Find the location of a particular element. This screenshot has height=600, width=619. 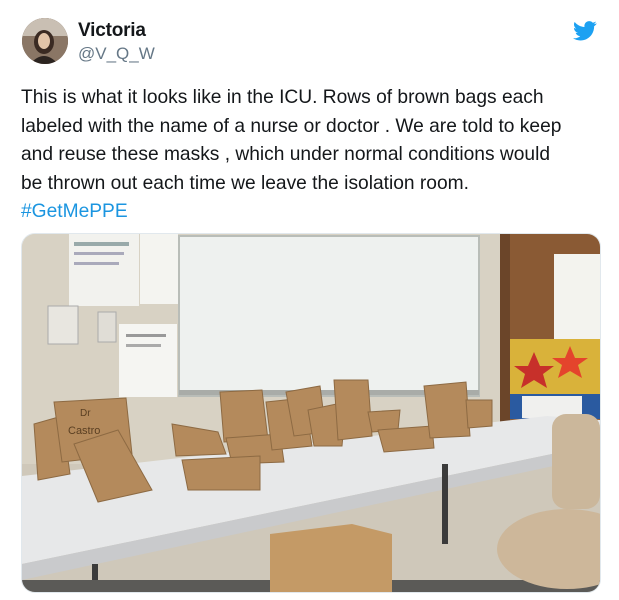

profile-photo-icon is located at coordinates (45, 41).